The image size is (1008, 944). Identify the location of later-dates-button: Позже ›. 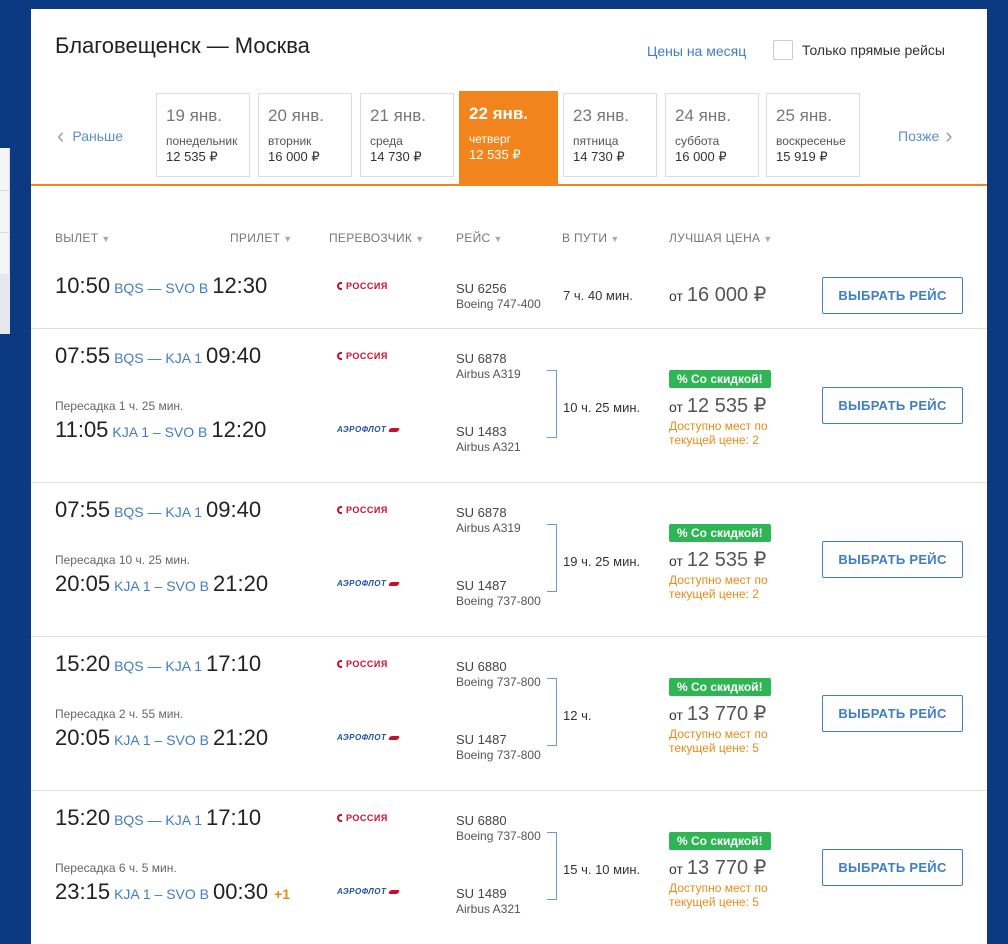
(925, 136).